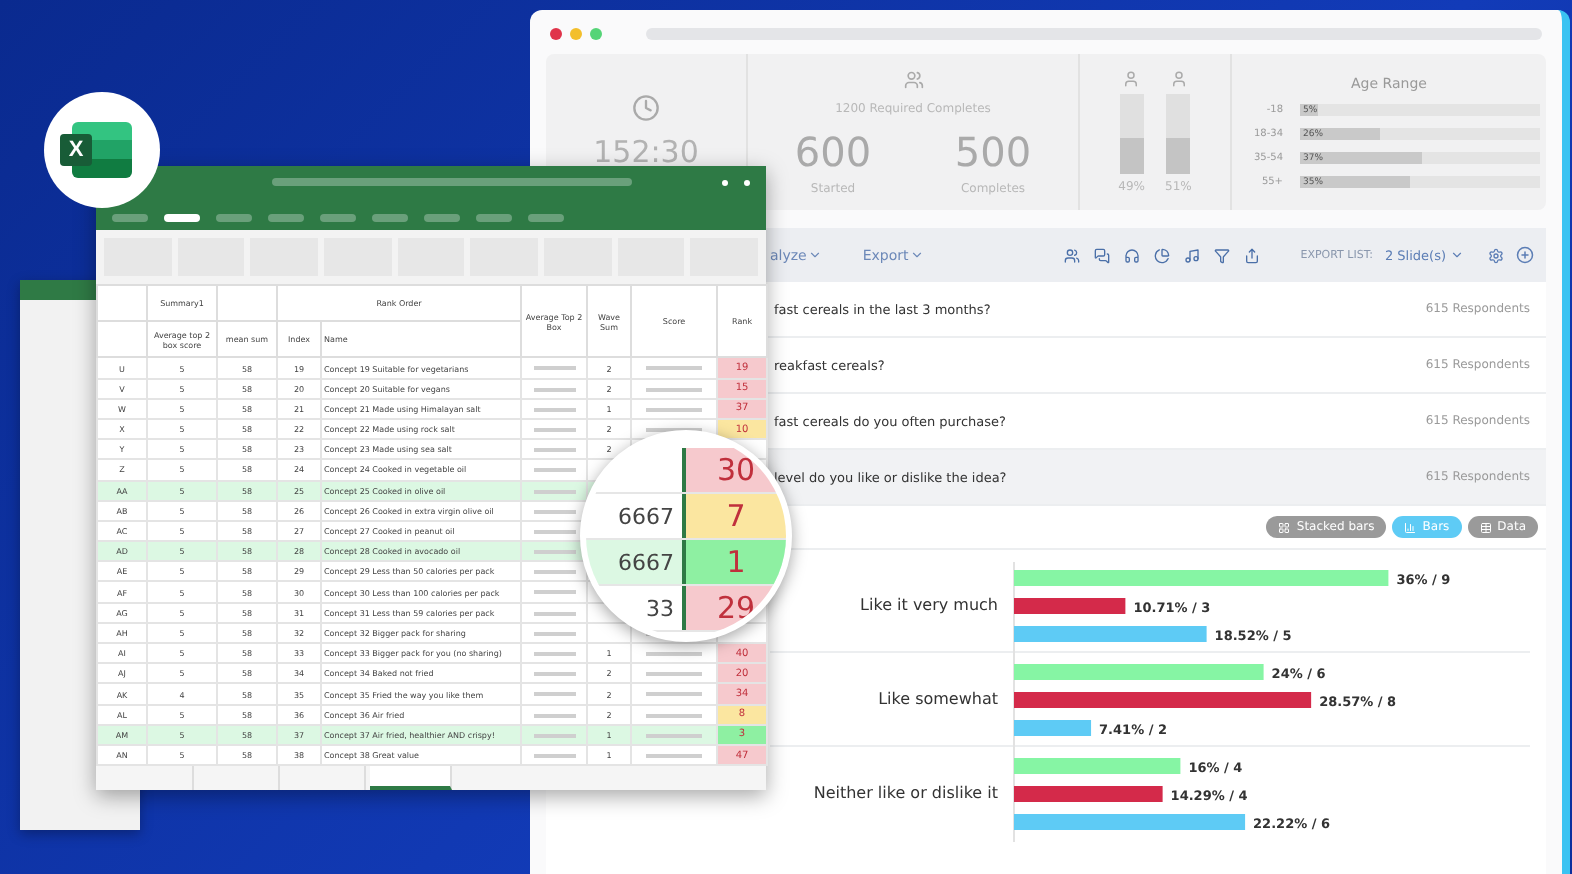  I want to click on add-icon, so click(1525, 255).